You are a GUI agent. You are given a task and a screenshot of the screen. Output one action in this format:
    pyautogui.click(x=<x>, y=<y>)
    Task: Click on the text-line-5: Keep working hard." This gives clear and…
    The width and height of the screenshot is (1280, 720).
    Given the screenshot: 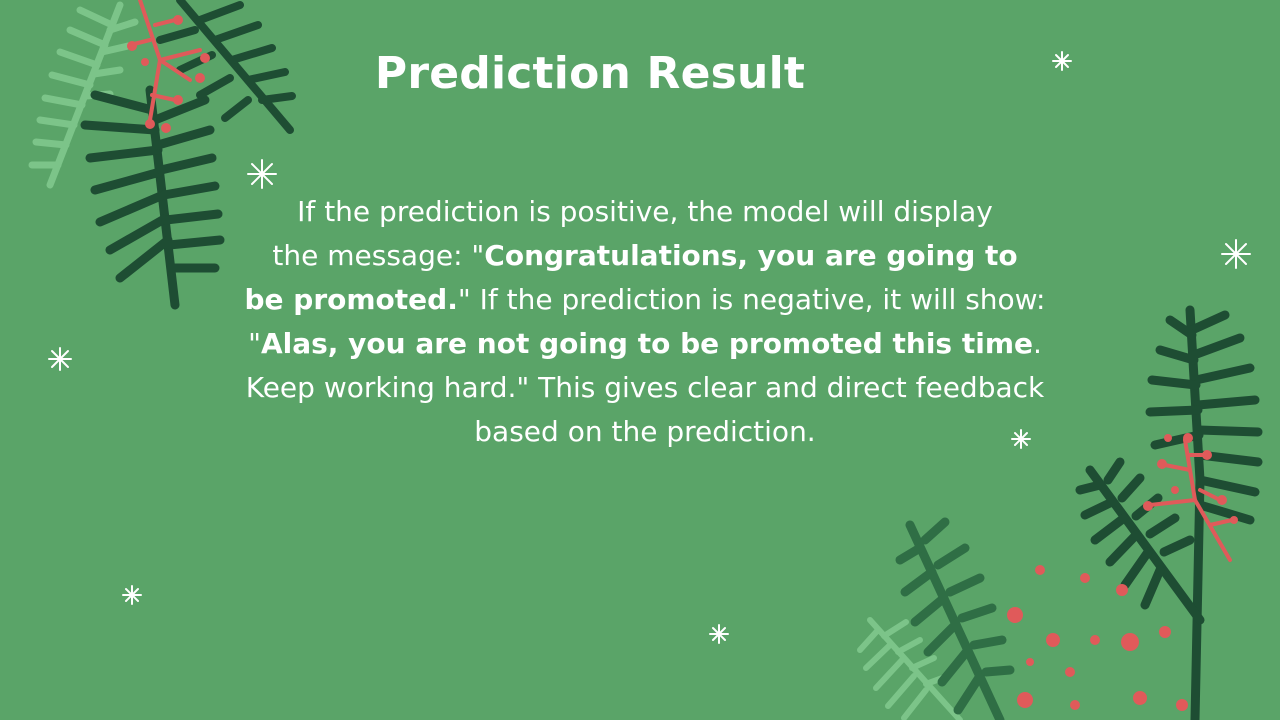 What is the action you would take?
    pyautogui.click(x=645, y=388)
    